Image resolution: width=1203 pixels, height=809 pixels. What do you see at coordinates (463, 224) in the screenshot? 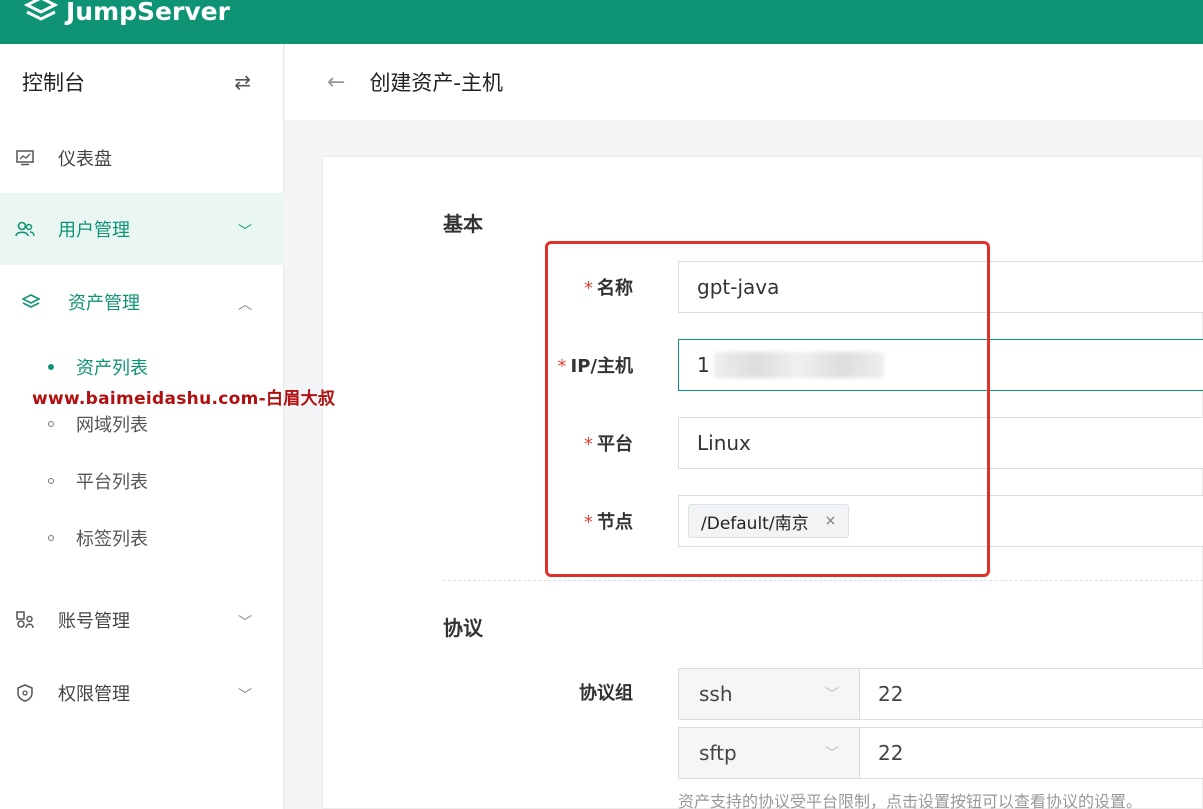
I see `section-title-basic: 基本` at bounding box center [463, 224].